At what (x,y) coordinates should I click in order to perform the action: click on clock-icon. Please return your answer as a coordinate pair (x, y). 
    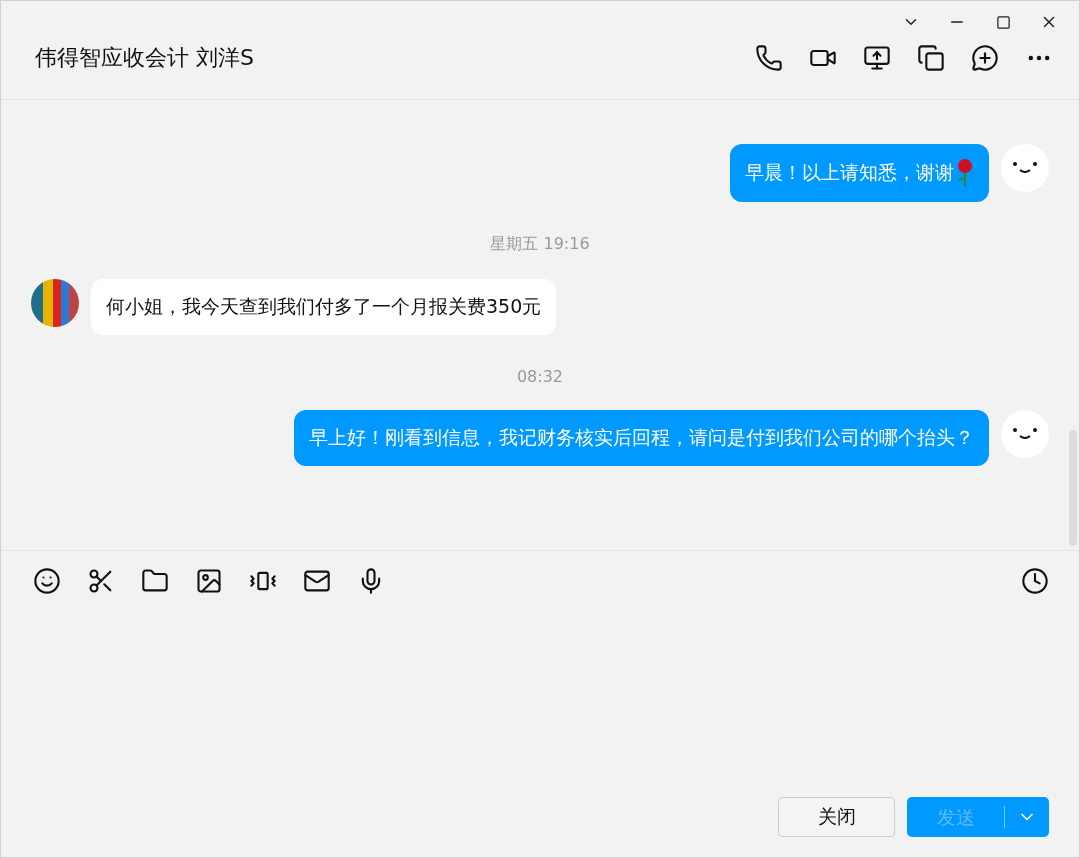
    Looking at the image, I should click on (1035, 581).